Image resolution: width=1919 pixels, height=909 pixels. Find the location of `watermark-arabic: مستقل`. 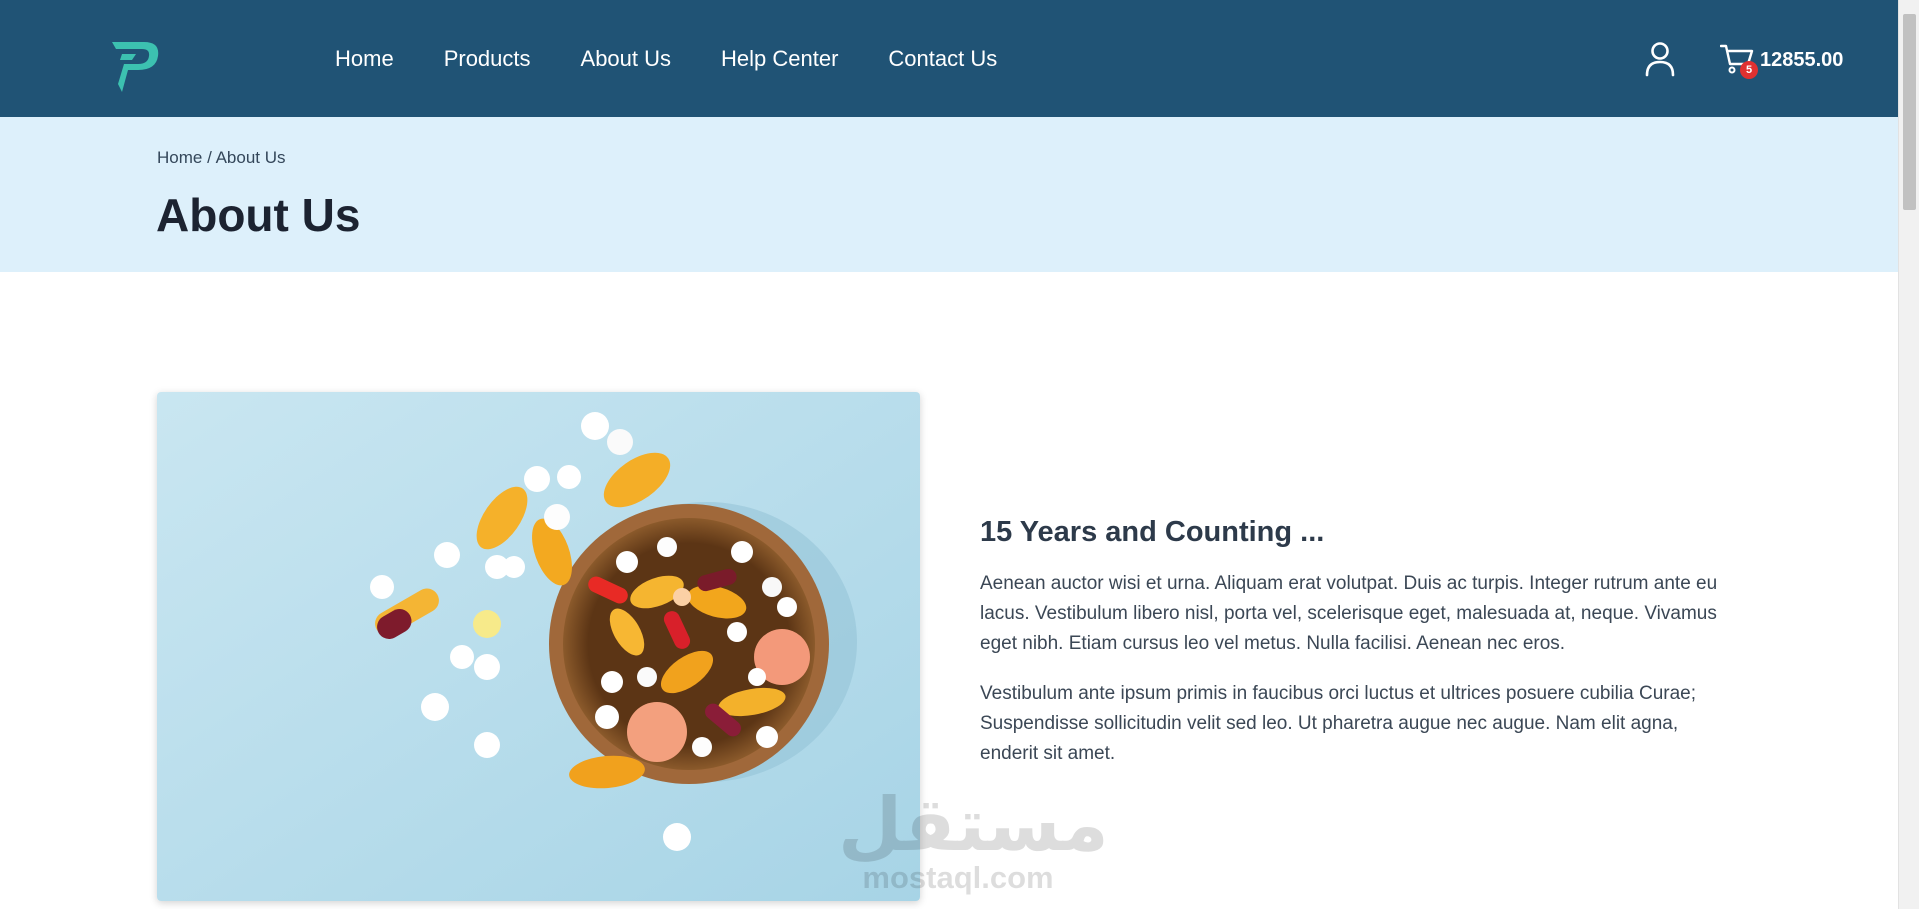

watermark-arabic: مستقل is located at coordinates (973, 825).